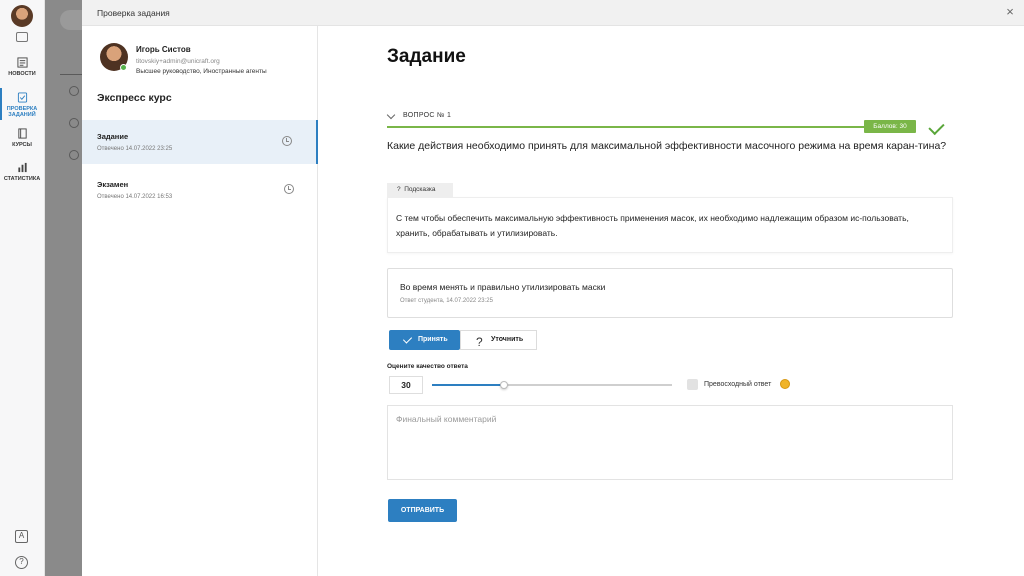  I want to click on nav-item-statistics: СТАТИСТИКА, so click(22, 172).